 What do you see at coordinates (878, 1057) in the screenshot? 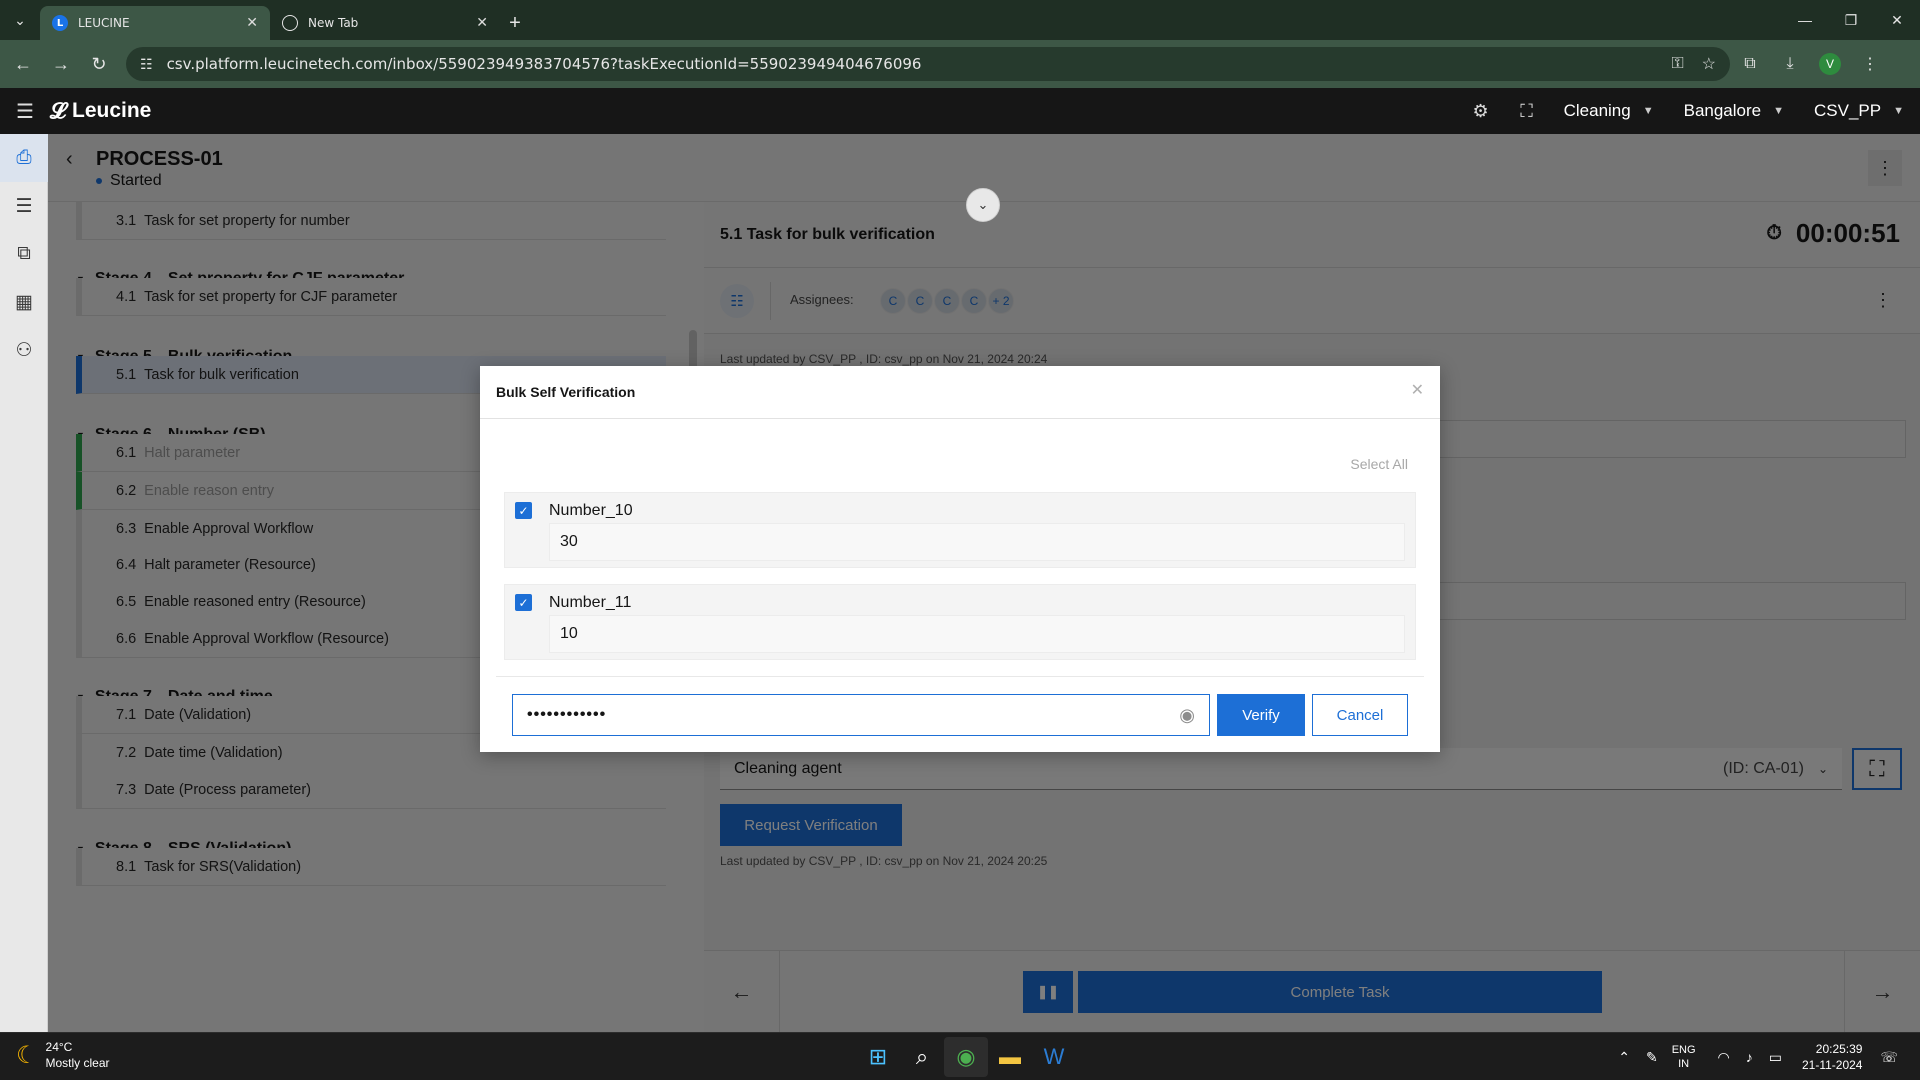
I see `windows-start-icon: ⊞` at bounding box center [878, 1057].